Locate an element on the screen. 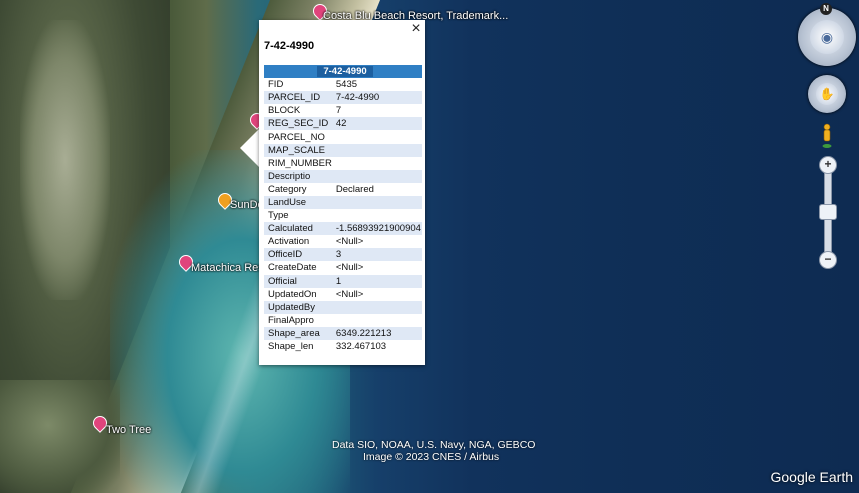 The height and width of the screenshot is (493, 859). attribute-row: Descriptio is located at coordinates (343, 176).